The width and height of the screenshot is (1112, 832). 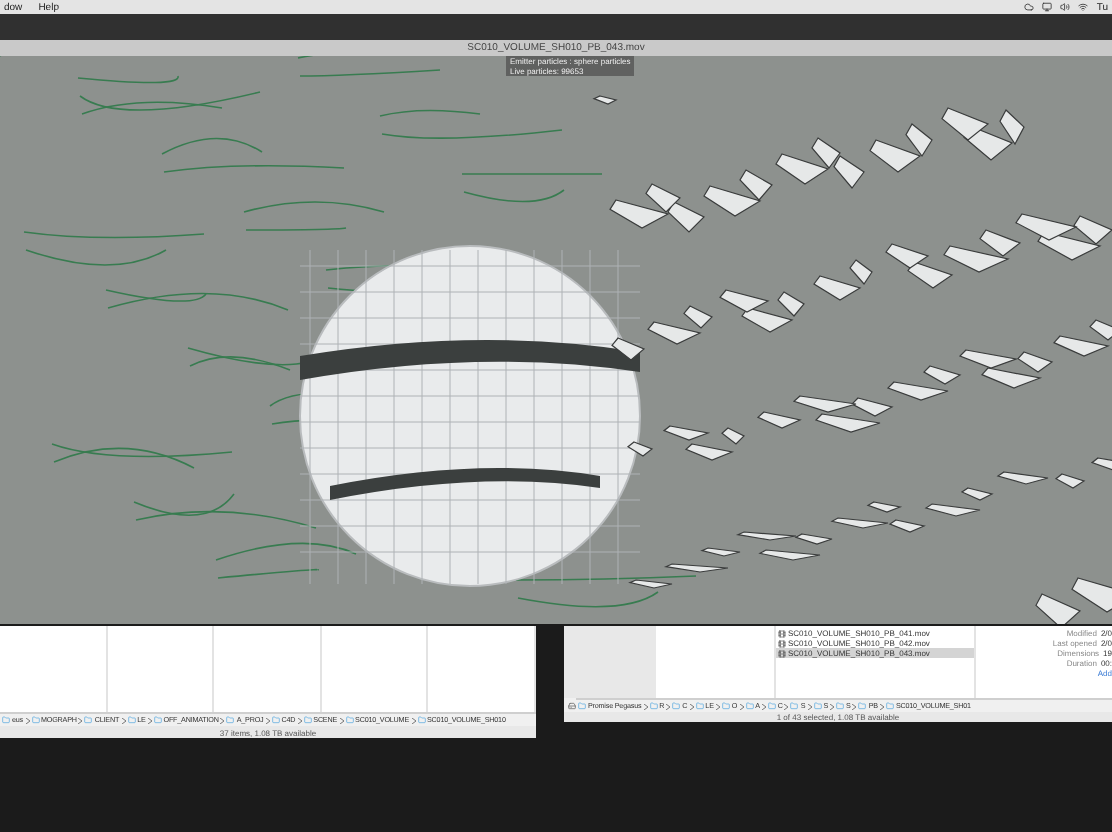 What do you see at coordinates (572, 705) in the screenshot?
I see `drive-icon` at bounding box center [572, 705].